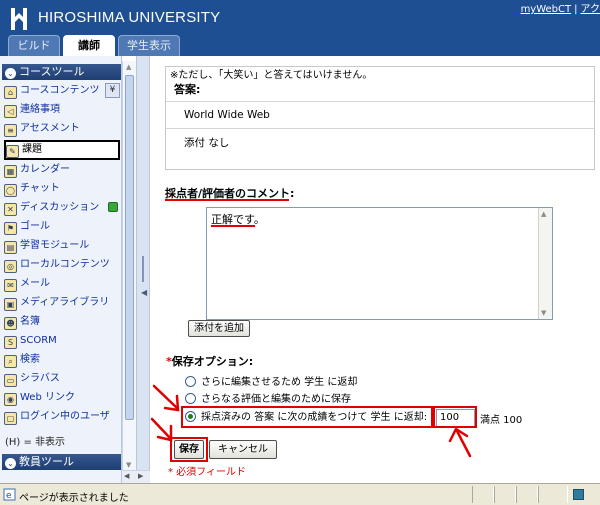  I want to click on scroll-right-icon: ▶, so click(140, 476).